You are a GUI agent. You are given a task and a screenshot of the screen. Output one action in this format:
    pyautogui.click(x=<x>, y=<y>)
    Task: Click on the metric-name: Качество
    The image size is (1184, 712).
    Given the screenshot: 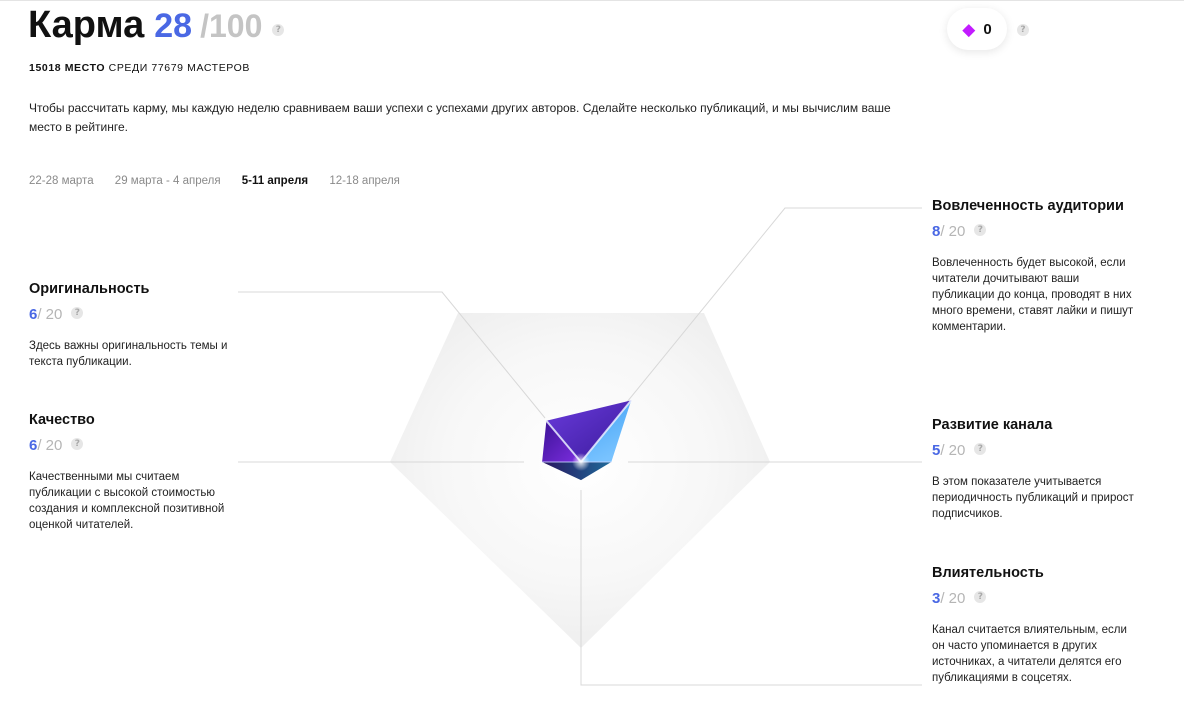 What is the action you would take?
    pyautogui.click(x=62, y=420)
    